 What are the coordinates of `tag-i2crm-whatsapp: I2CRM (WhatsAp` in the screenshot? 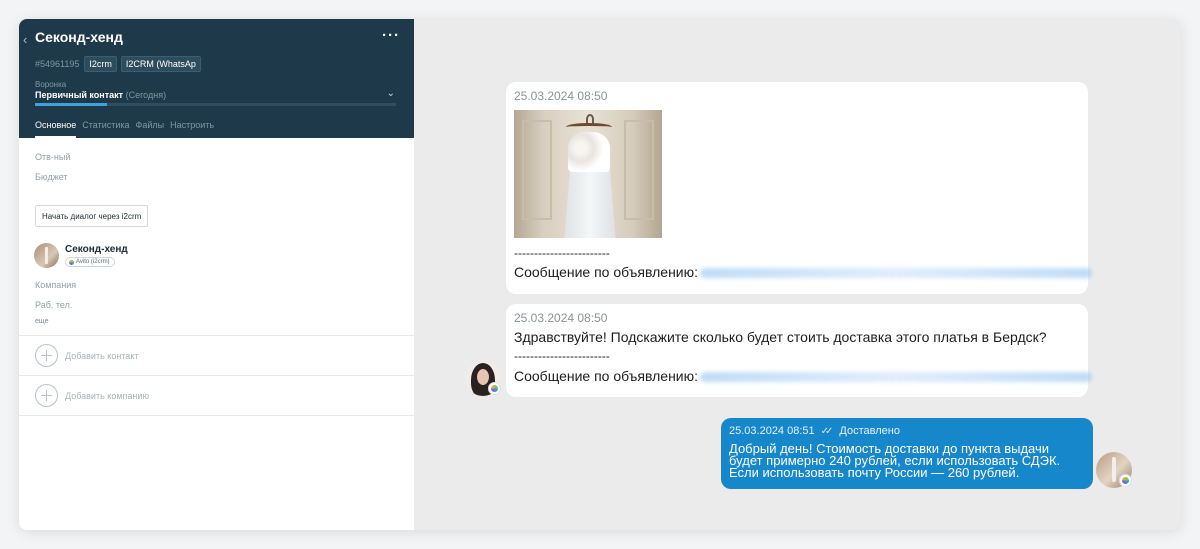 It's located at (160, 63).